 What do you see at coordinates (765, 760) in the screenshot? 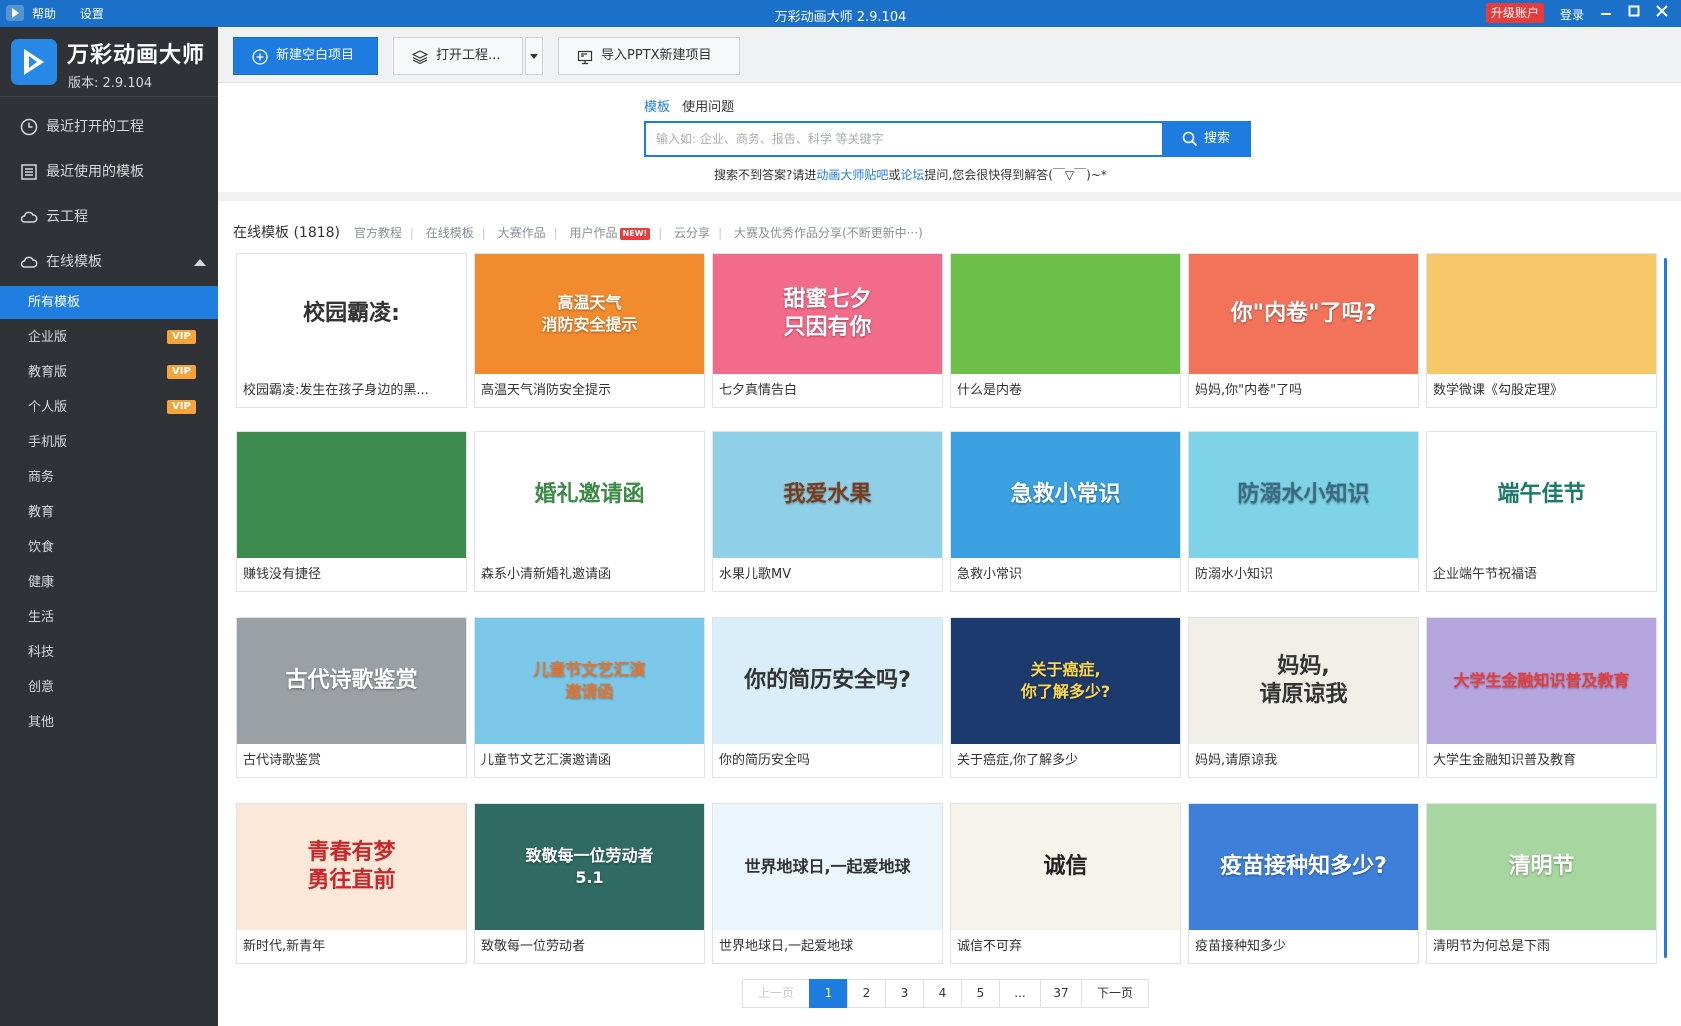
I see `template-caption: 你的简历安全吗` at bounding box center [765, 760].